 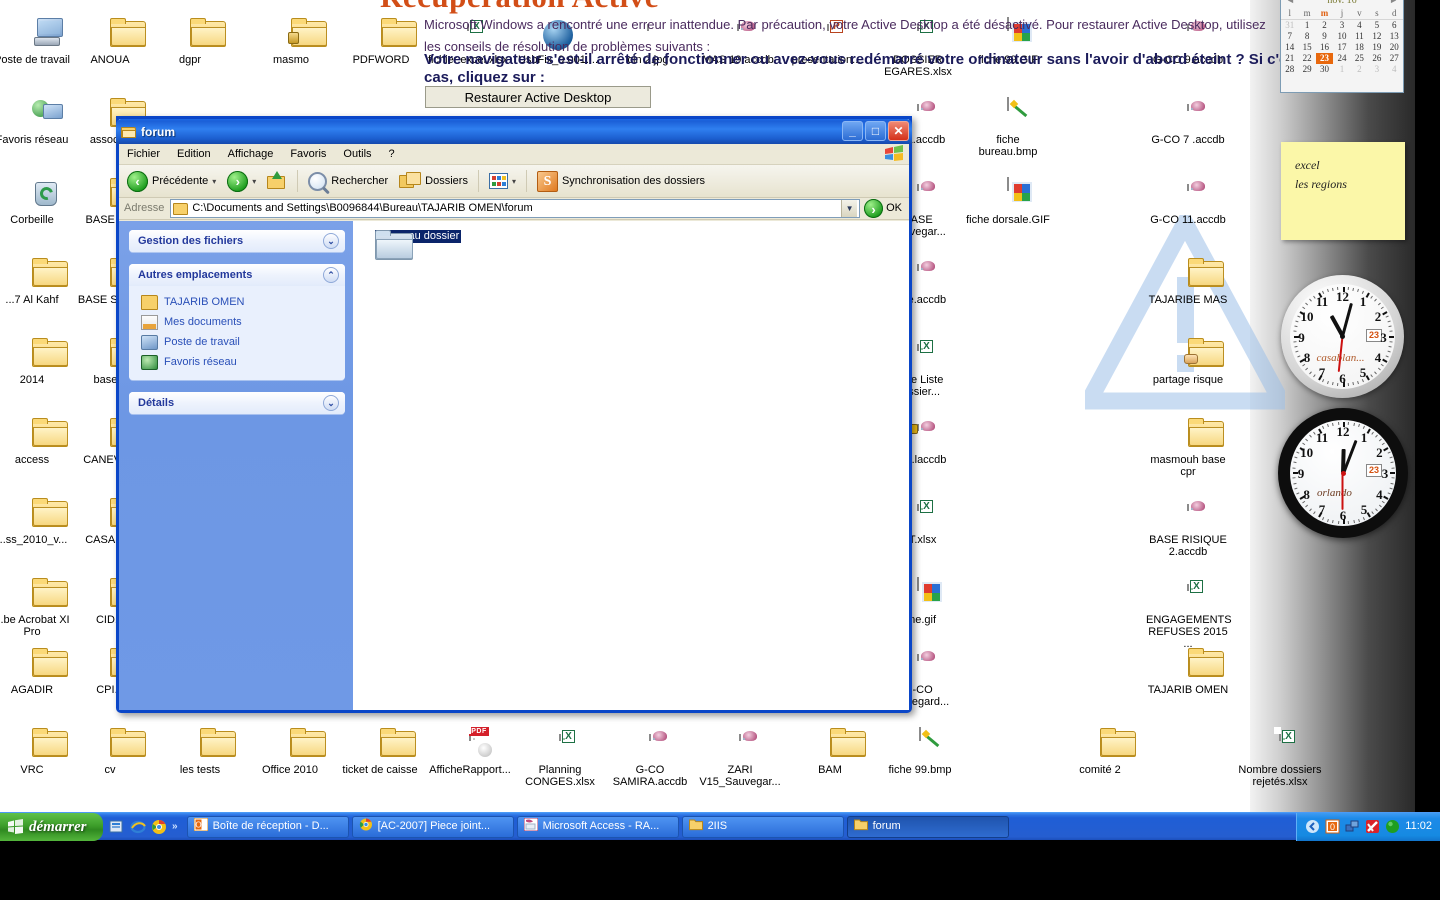 I want to click on show-hidden-icon, so click(x=1312, y=826).